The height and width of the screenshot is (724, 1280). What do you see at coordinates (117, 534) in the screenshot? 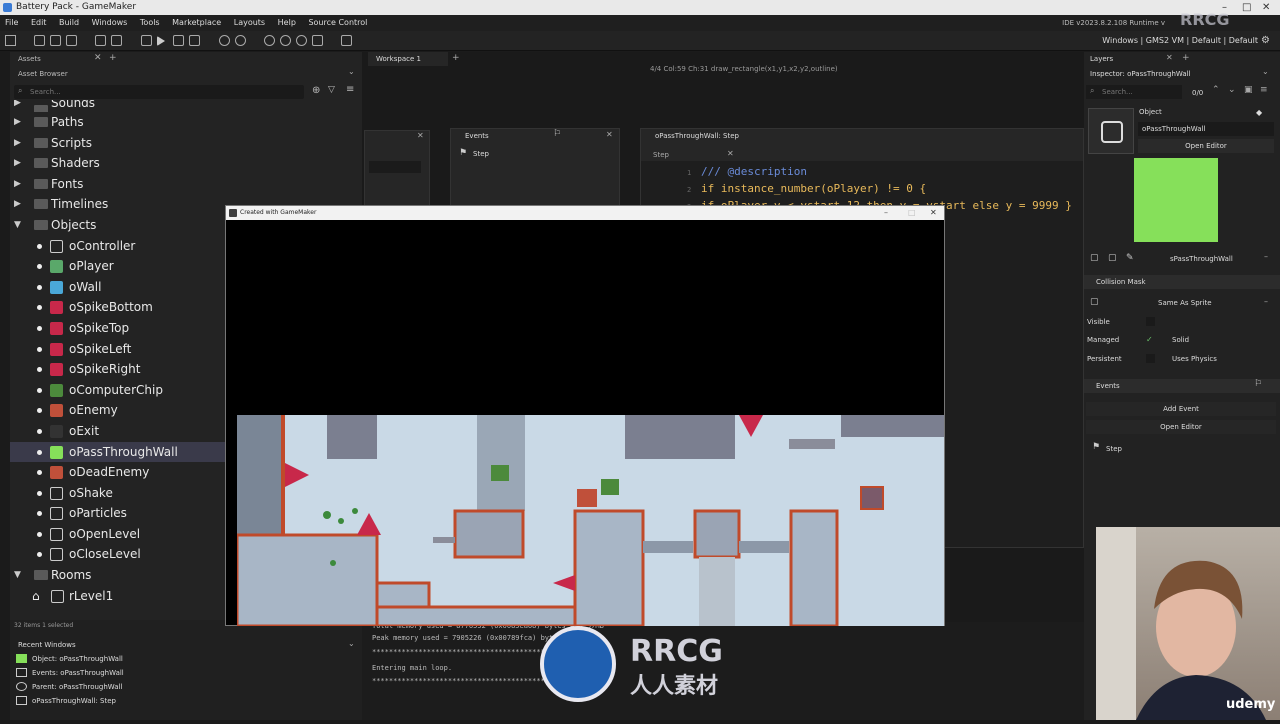
I see `tree-item: oOpenLevel` at bounding box center [117, 534].